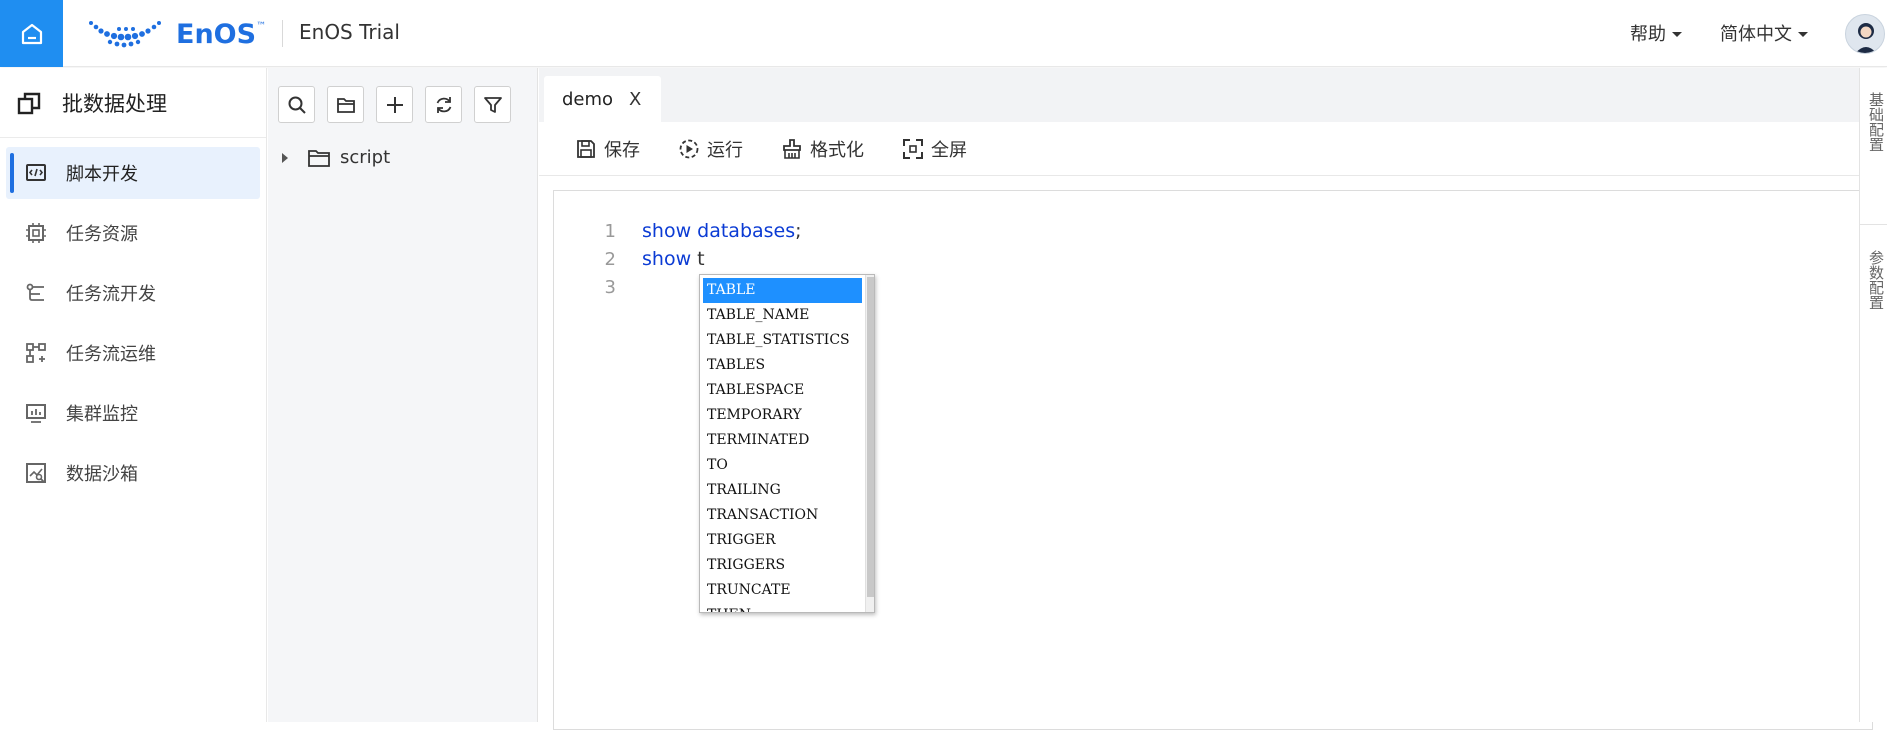  Describe the element at coordinates (36, 353) in the screenshot. I see `workflow-ops-icon` at that location.